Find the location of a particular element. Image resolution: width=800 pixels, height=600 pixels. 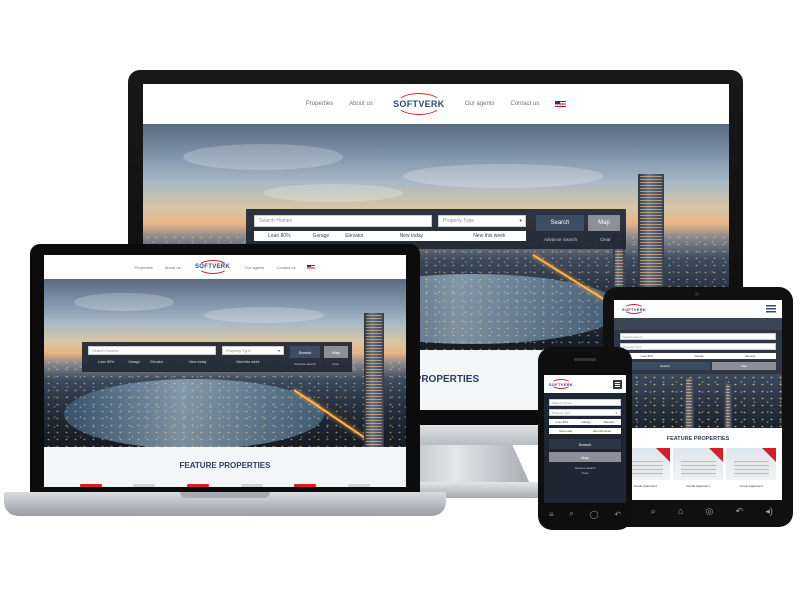

filter-chips-row1: Loan 80% Garage Elevator is located at coordinates (585, 422).